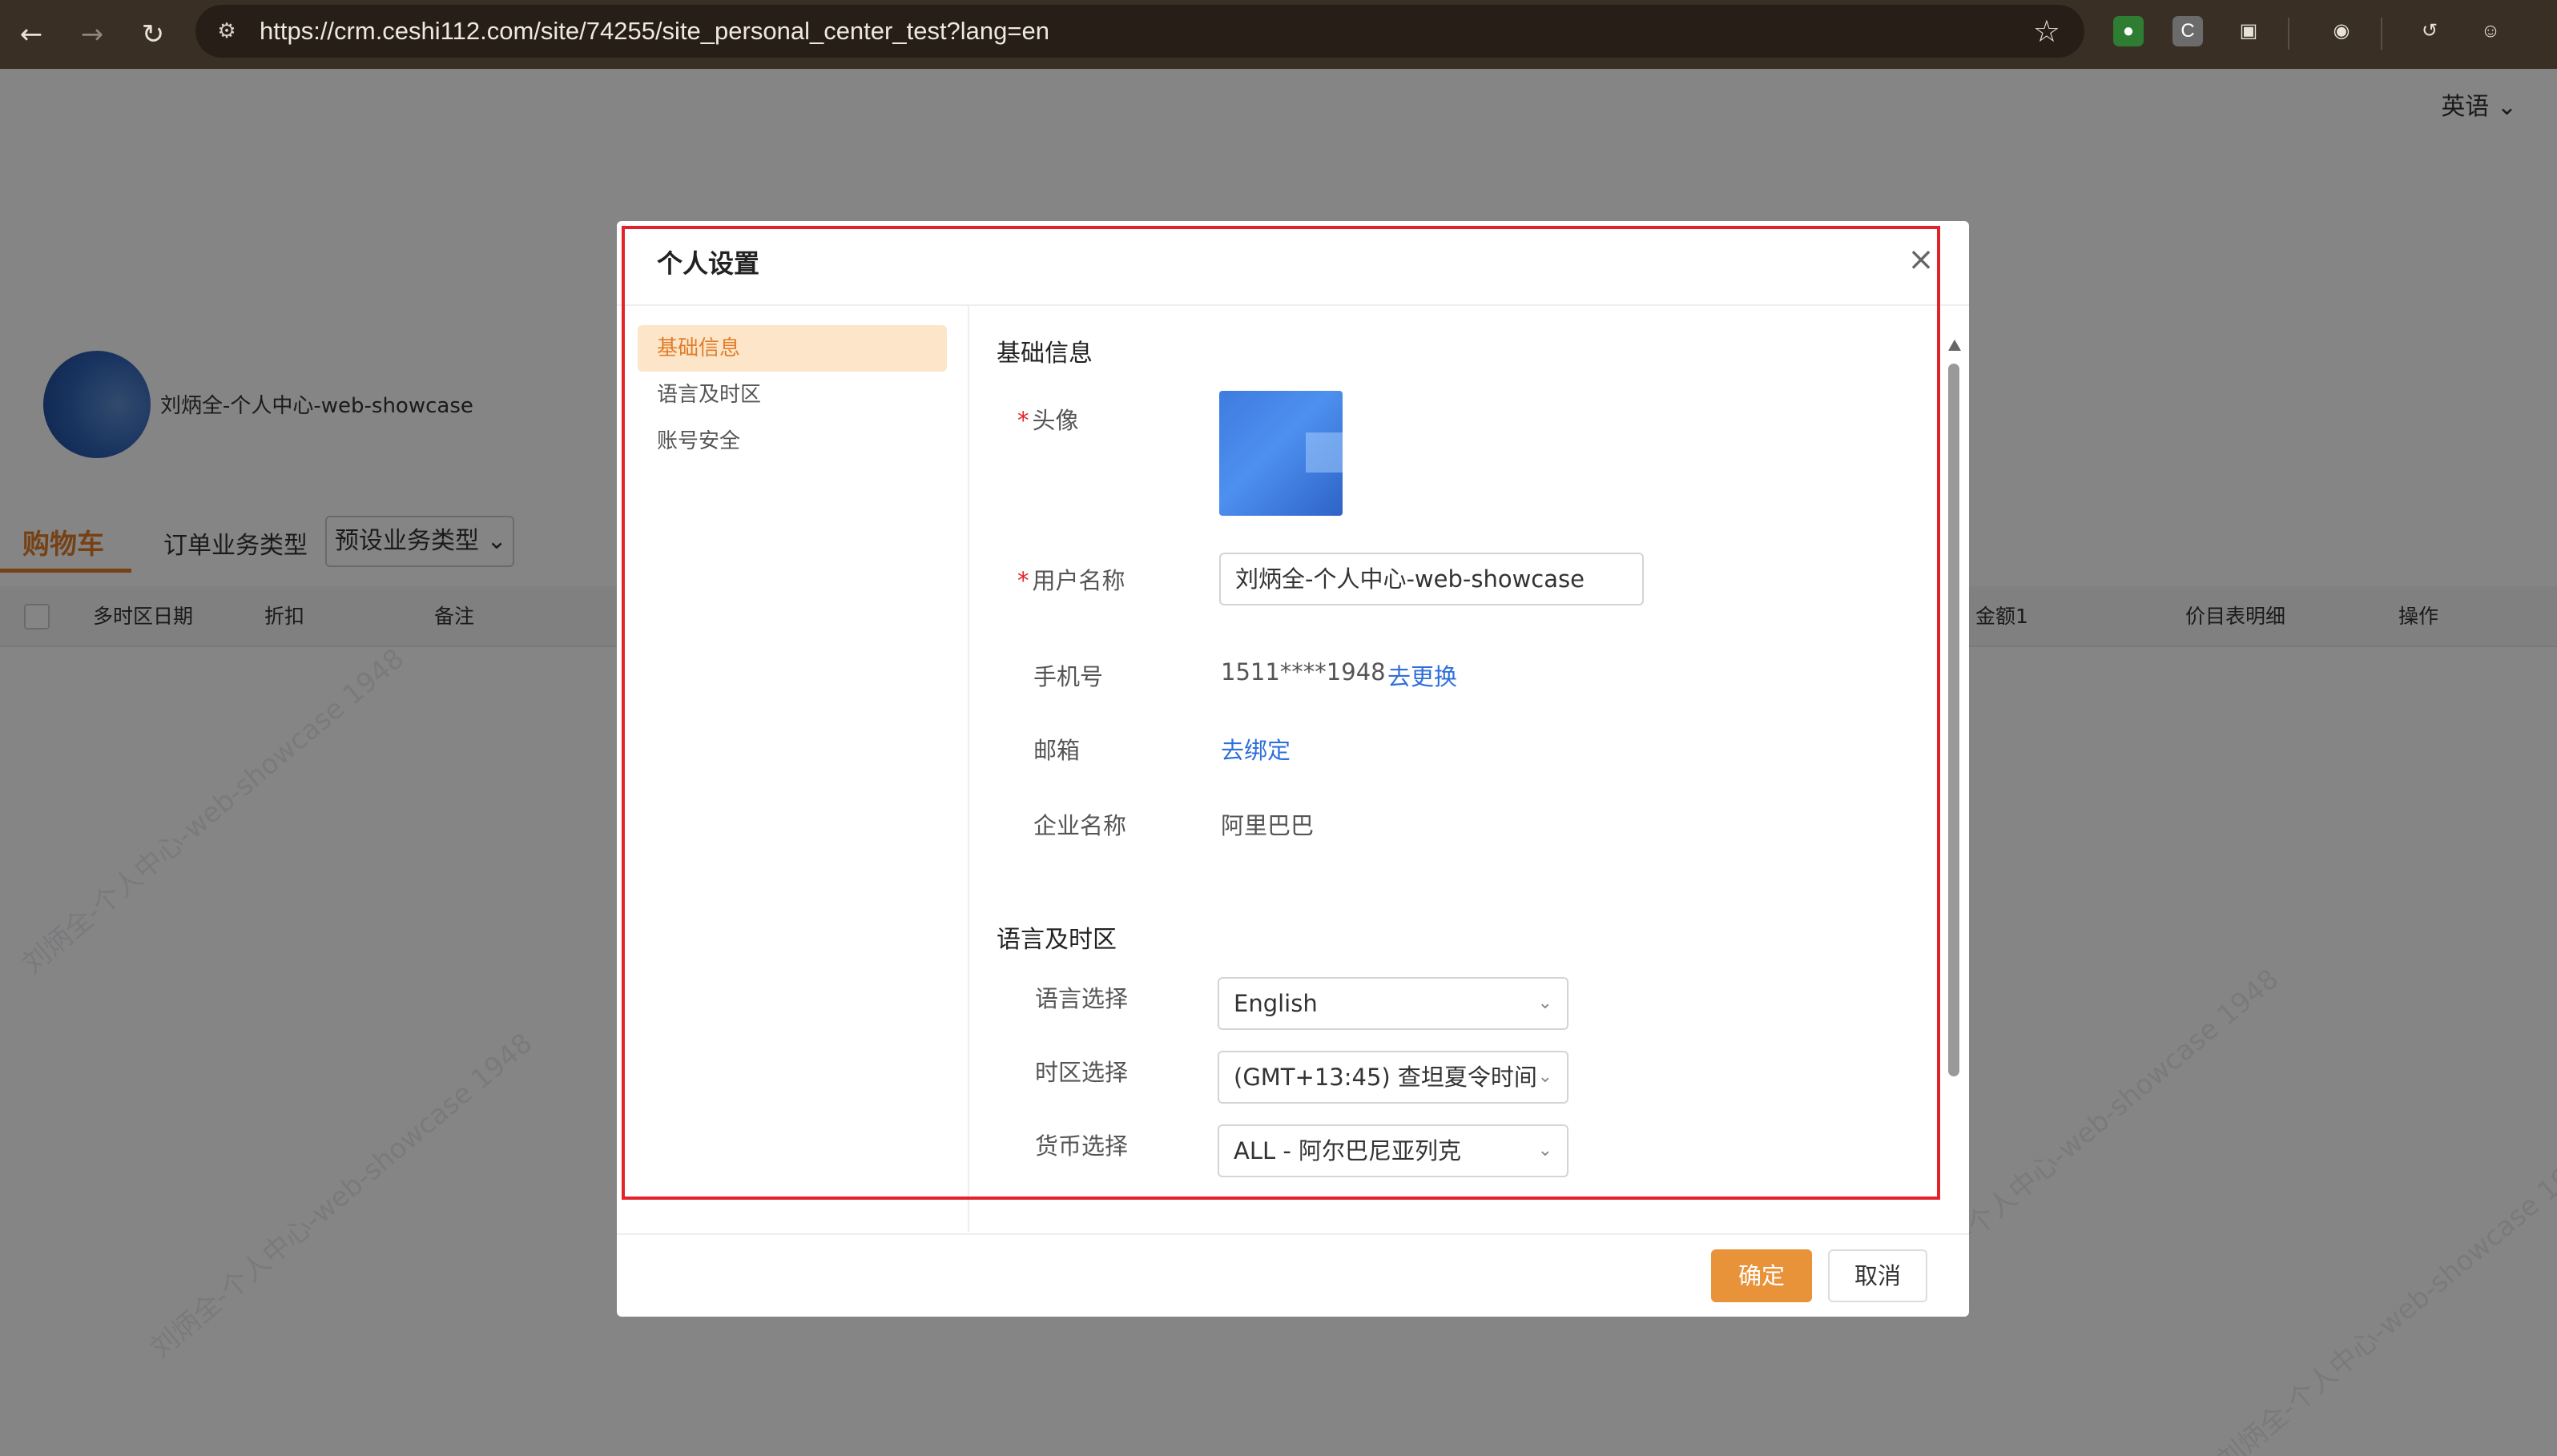 The image size is (2557, 1456). Describe the element at coordinates (1045, 354) in the screenshot. I see `section-title-basic-info: 基础信息` at that location.